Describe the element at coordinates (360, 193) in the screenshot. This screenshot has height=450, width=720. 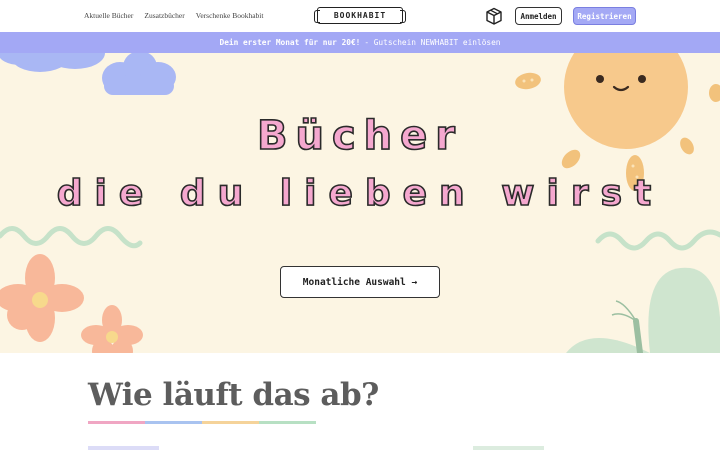
I see `hero-headline-line2: die du lieben wirst` at that location.